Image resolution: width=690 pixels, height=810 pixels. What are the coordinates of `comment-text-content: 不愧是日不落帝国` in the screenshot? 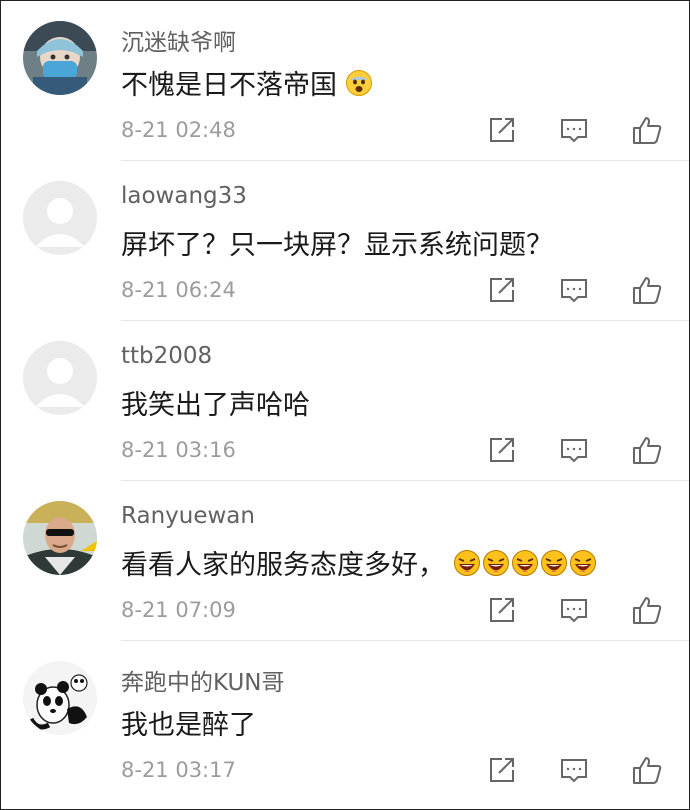 It's located at (229, 85).